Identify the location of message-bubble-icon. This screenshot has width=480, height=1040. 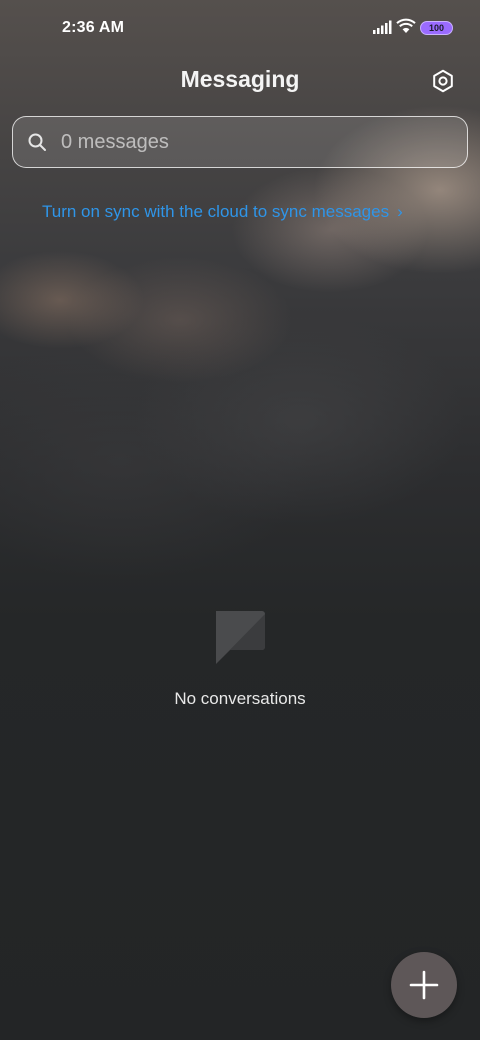
(240, 637).